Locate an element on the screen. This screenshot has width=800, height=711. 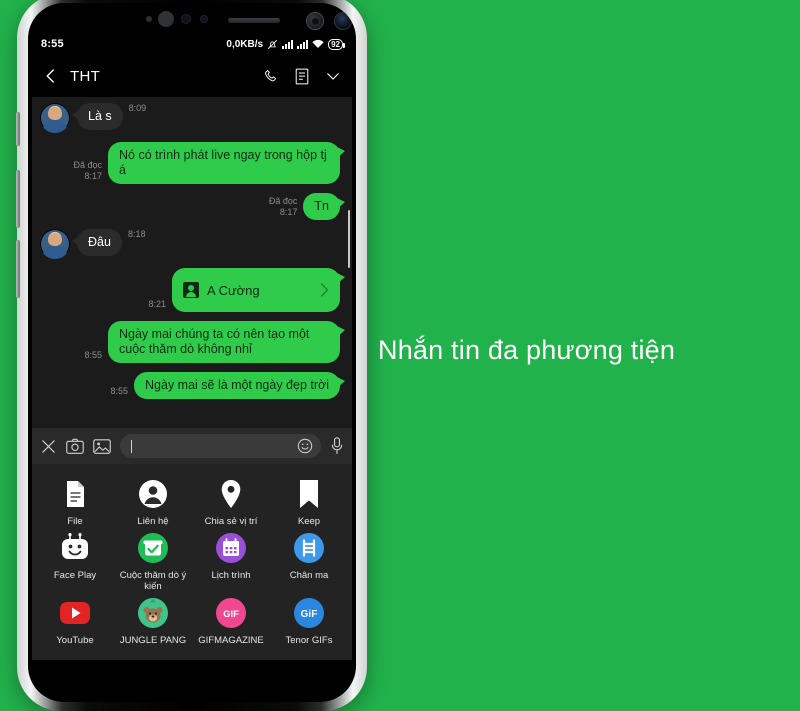
message-row: Đã đọc 8:17 Tn is located at coordinates (192, 206).